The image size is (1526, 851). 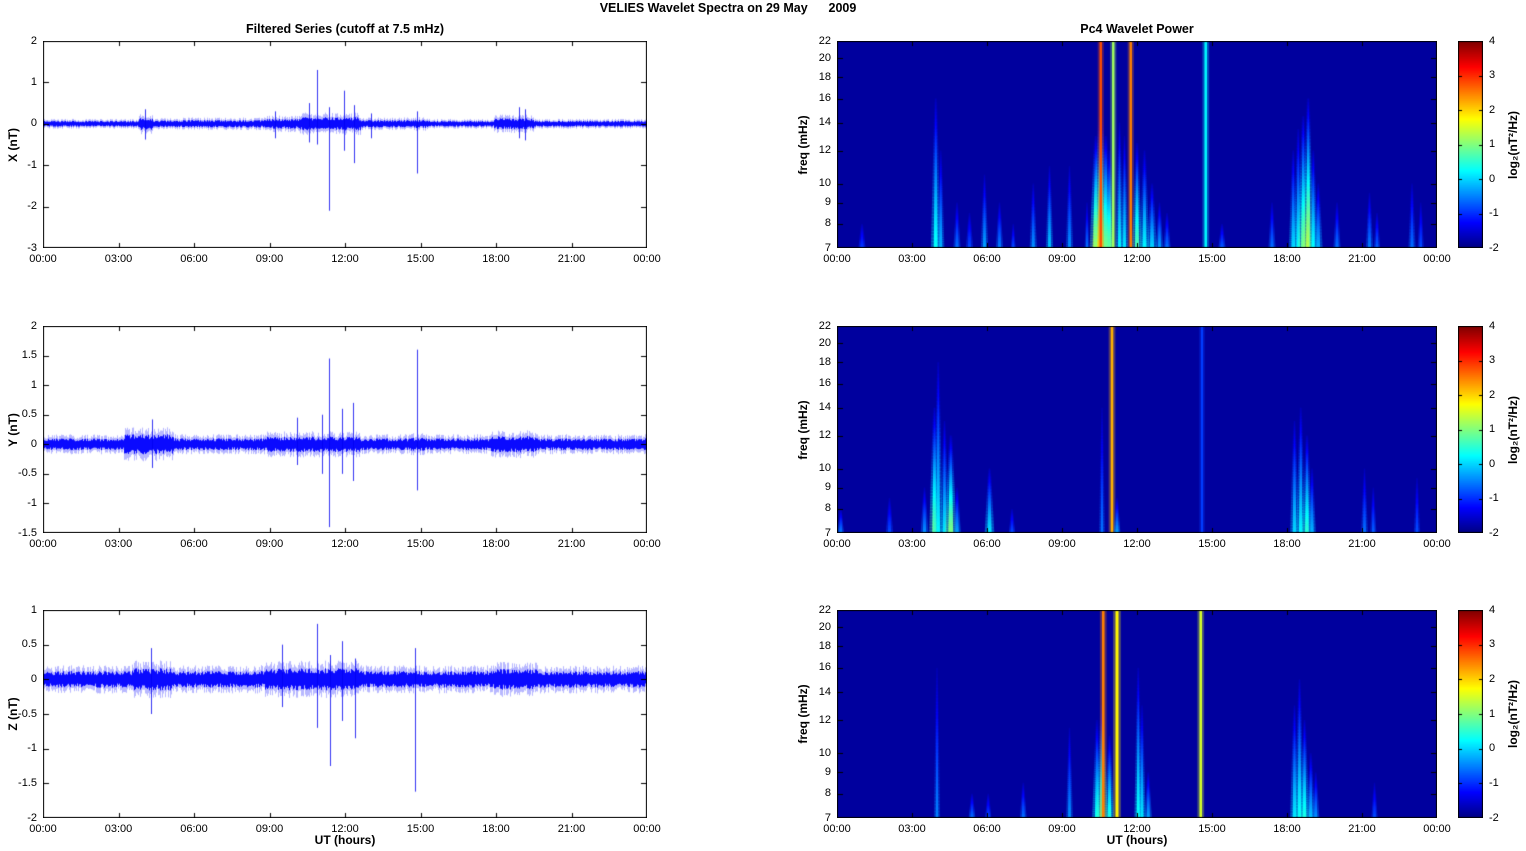 I want to click on ylabel-x: X (nT), so click(x=13, y=144).